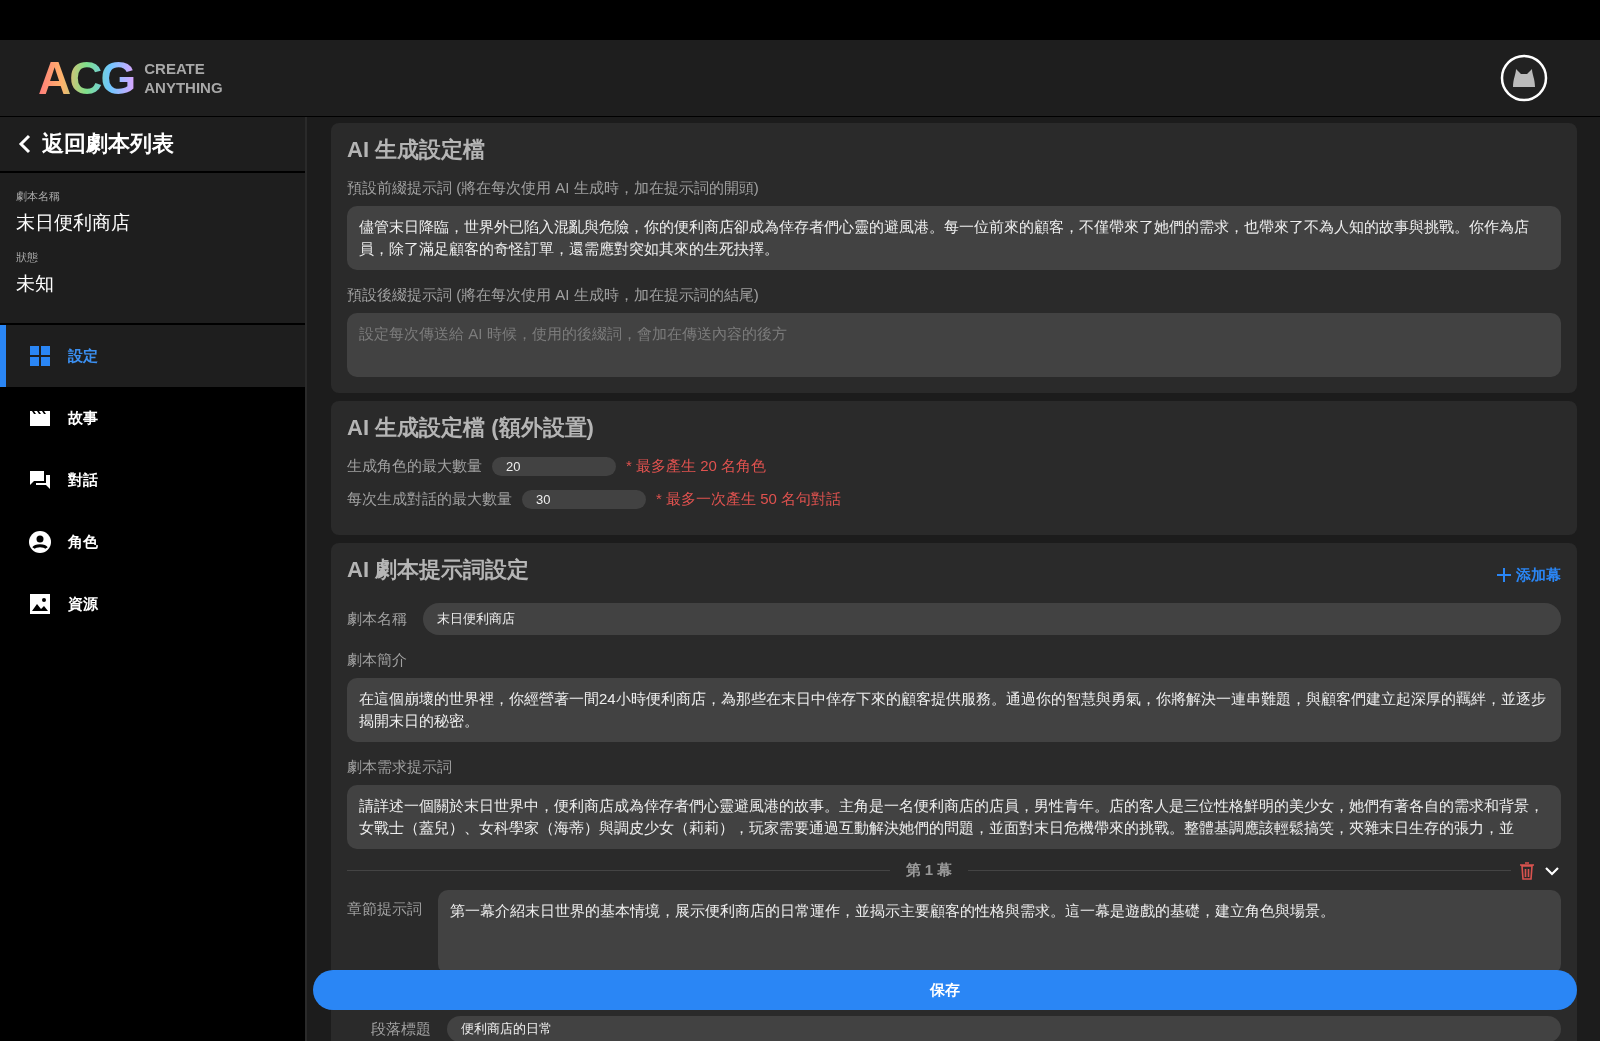  What do you see at coordinates (553, 295) in the screenshot?
I see `field-label: 預設後綴提示詞 (將在每次使用 AI 生成時，加在提示詞的結尾)` at bounding box center [553, 295].